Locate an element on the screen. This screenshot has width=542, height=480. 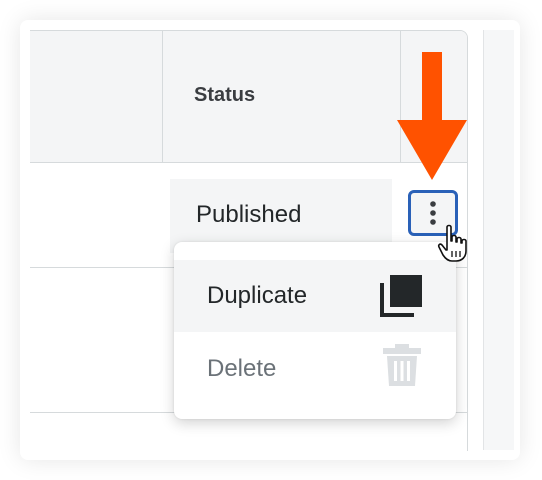
duplicate-icon is located at coordinates (401, 296).